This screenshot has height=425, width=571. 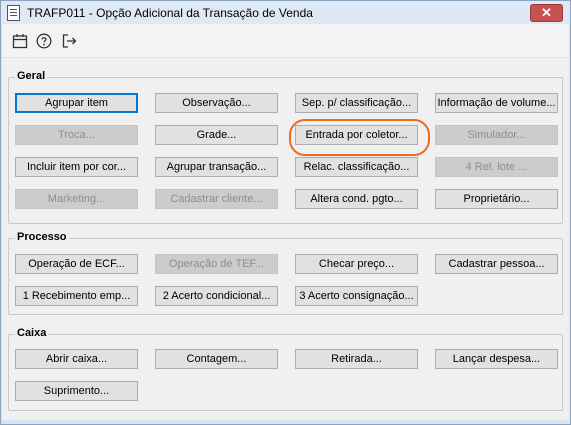 I want to click on group-title-geral: Geral, so click(x=31, y=76).